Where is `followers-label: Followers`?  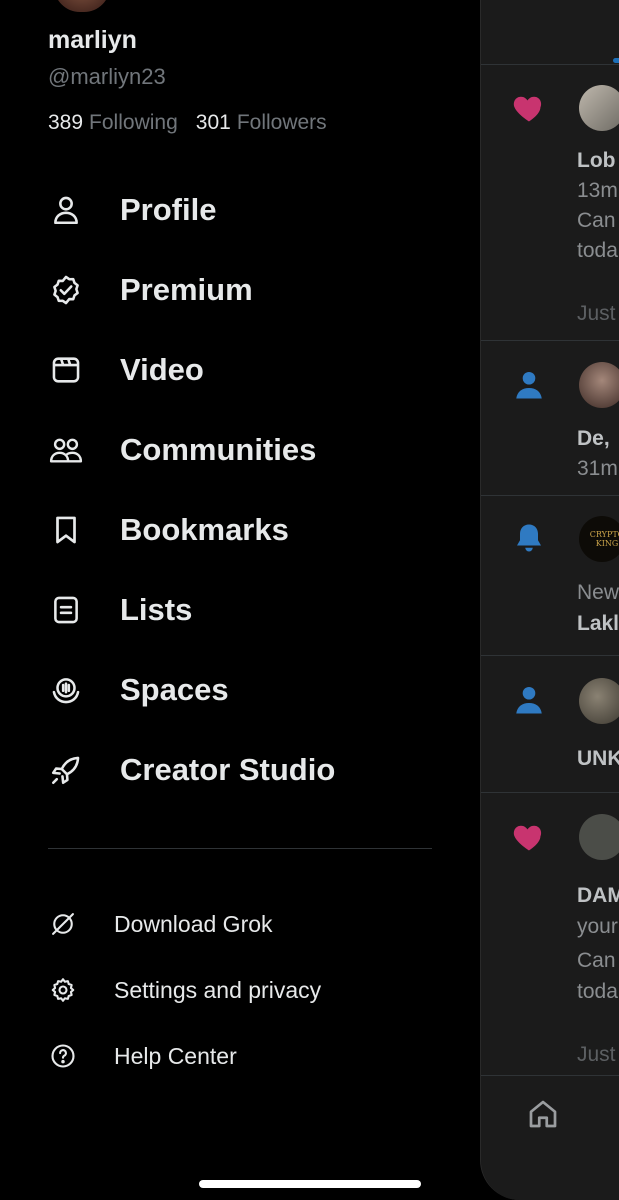
followers-label: Followers is located at coordinates (281, 122).